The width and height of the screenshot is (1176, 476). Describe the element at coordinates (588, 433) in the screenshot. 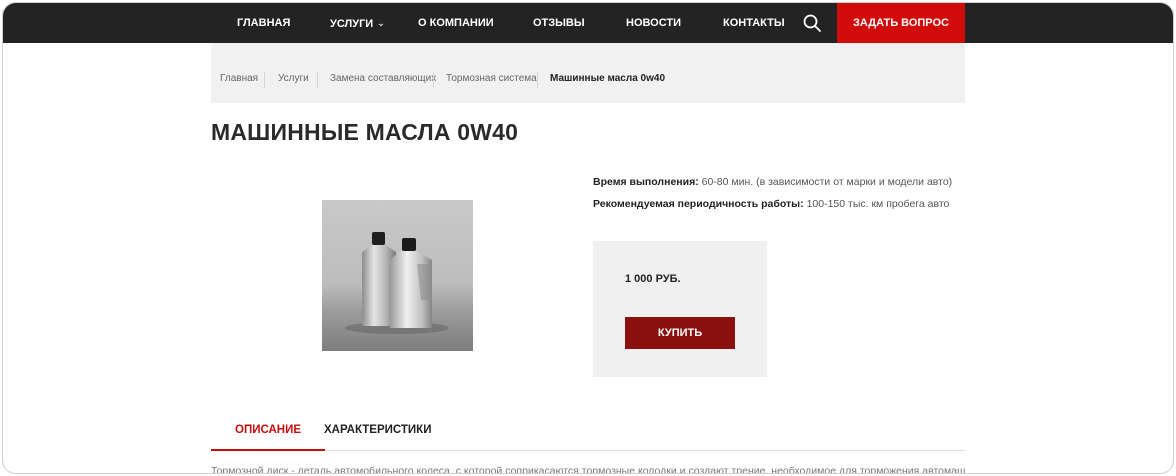

I see `product-tabs: Описание Характеристики` at that location.